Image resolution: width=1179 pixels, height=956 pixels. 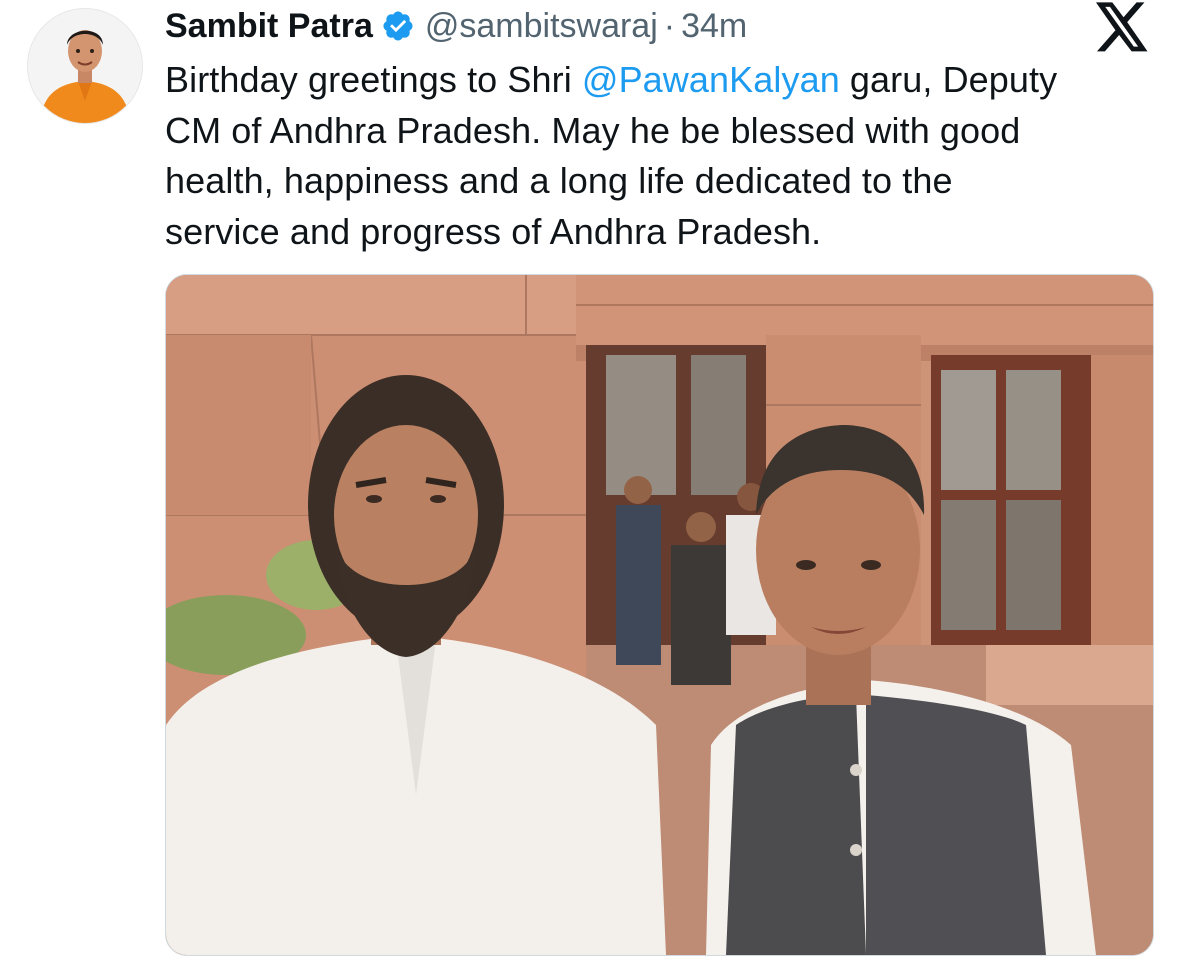 What do you see at coordinates (714, 26) in the screenshot?
I see `timestamp: 34m` at bounding box center [714, 26].